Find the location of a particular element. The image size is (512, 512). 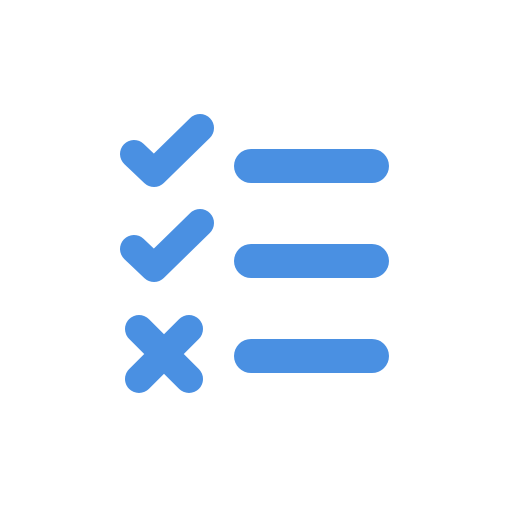

cross-icon is located at coordinates (164, 354).